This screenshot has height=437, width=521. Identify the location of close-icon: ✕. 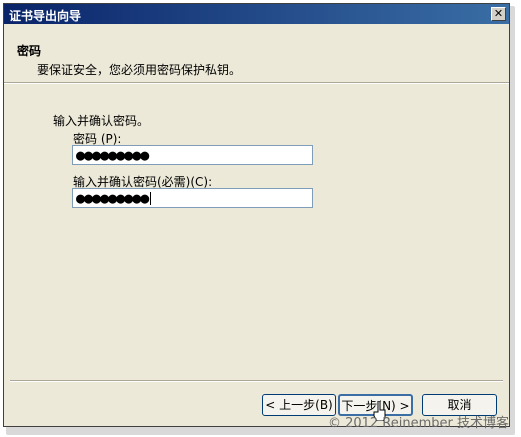
(498, 13).